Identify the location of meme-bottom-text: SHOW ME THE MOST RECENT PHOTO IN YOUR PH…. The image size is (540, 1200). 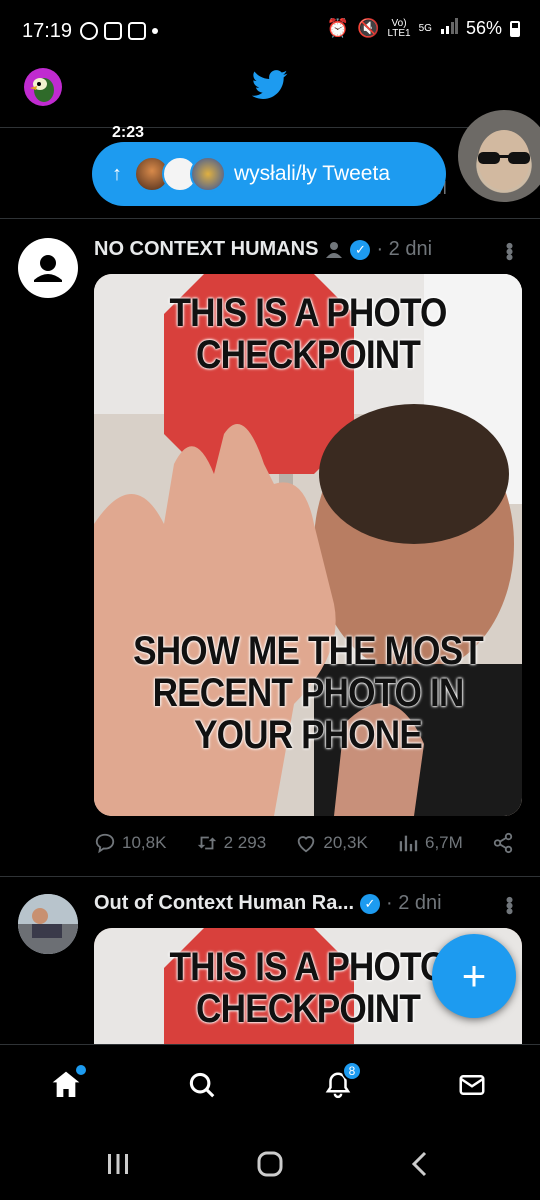
(308, 693).